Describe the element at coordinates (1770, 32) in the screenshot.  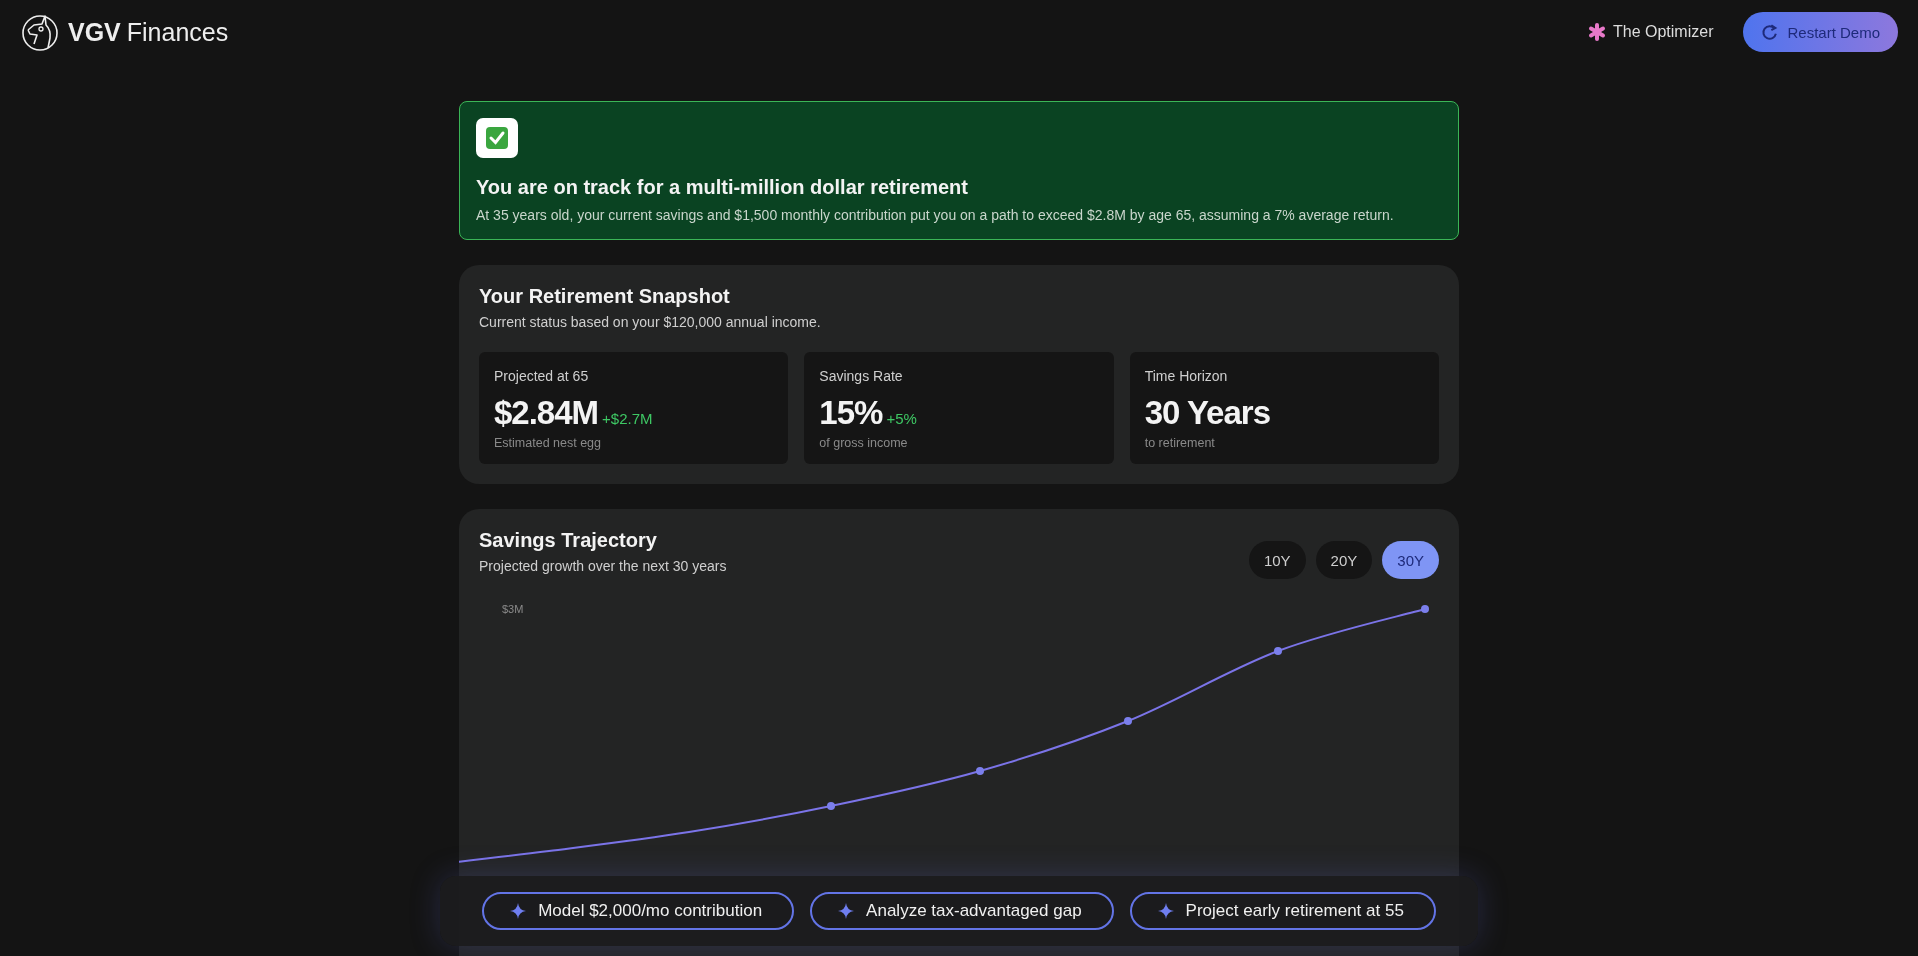
I see `refresh-icon` at that location.